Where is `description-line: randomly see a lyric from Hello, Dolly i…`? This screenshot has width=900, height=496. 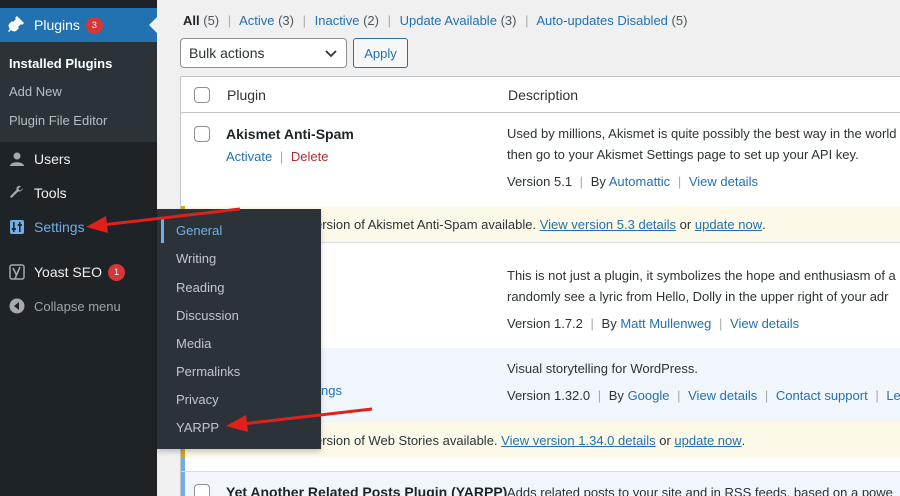
description-line: randomly see a lyric from Hello, Dolly i… is located at coordinates (698, 296).